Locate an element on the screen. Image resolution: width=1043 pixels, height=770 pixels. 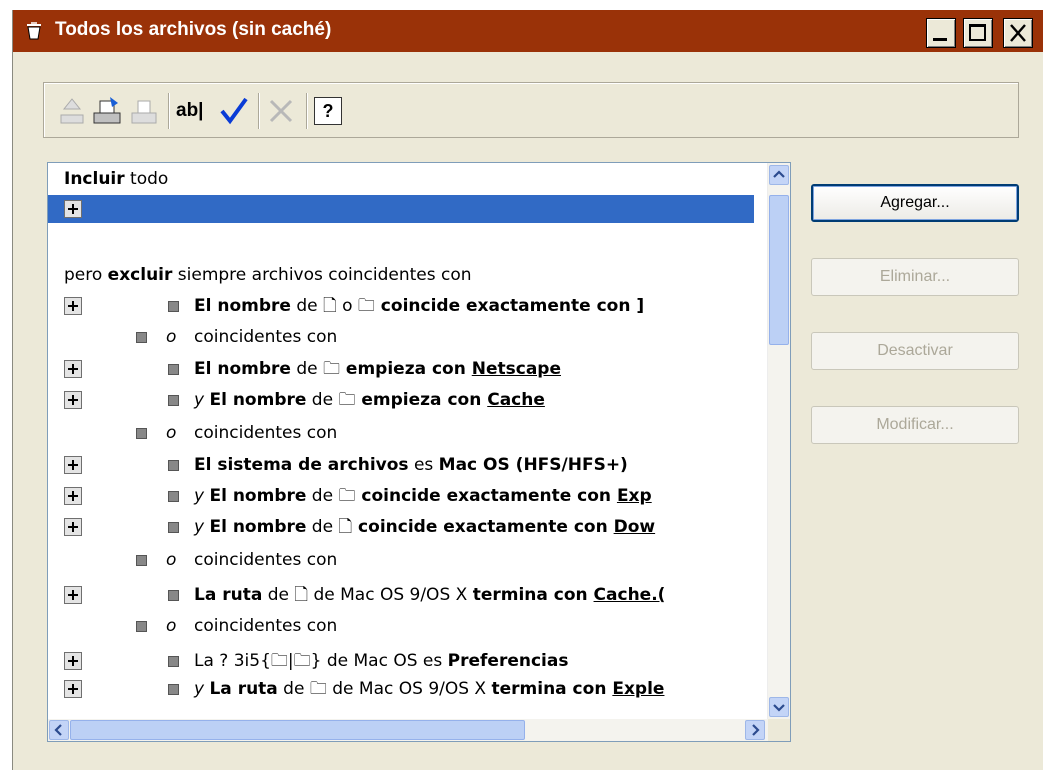
close-button is located at coordinates (1018, 33).